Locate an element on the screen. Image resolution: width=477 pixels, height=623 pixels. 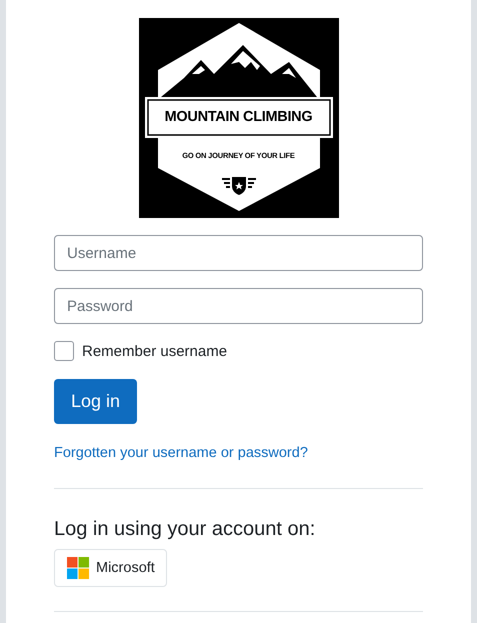
four-squares-icon is located at coordinates (78, 568).